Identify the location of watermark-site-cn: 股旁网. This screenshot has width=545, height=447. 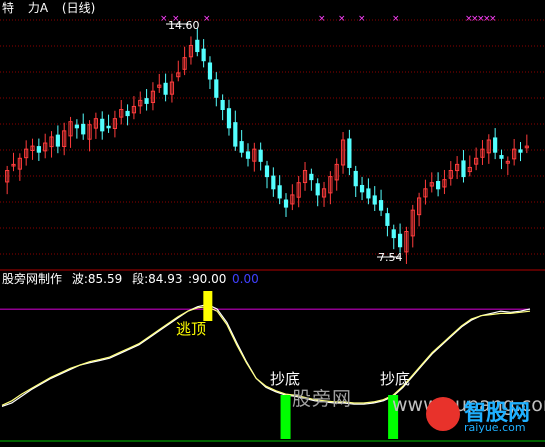
(322, 399).